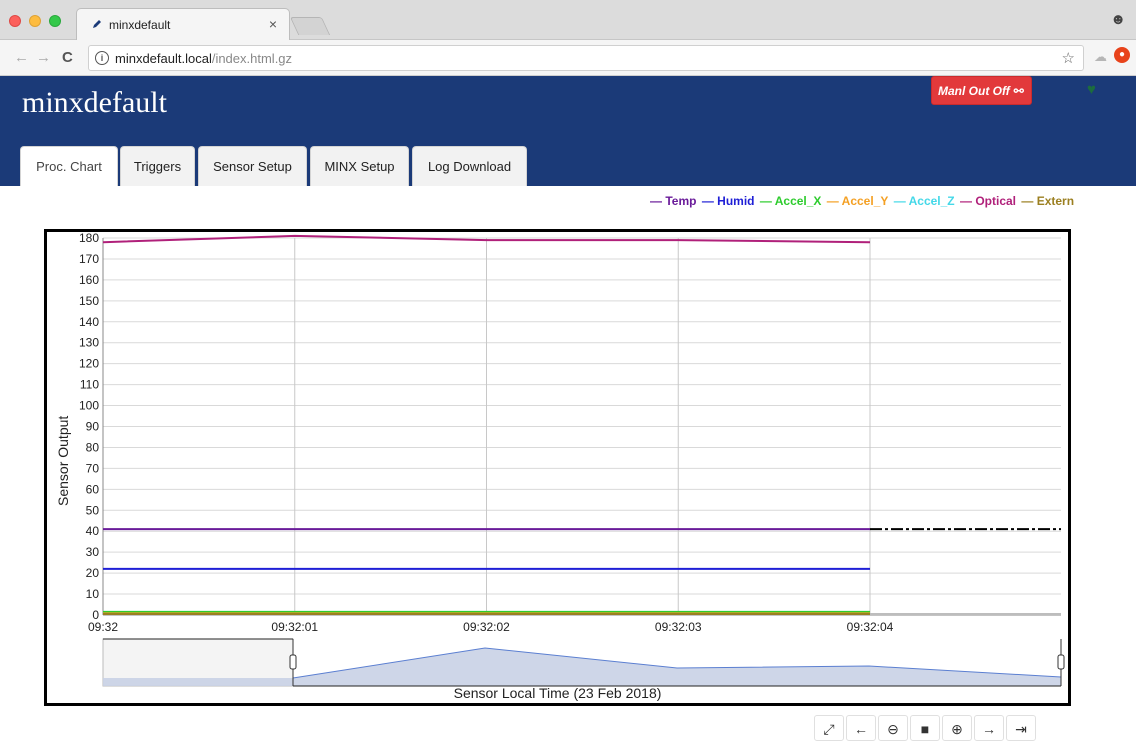 The width and height of the screenshot is (1136, 742). What do you see at coordinates (93, 573) in the screenshot?
I see `y-tick-label: 20` at bounding box center [93, 573].